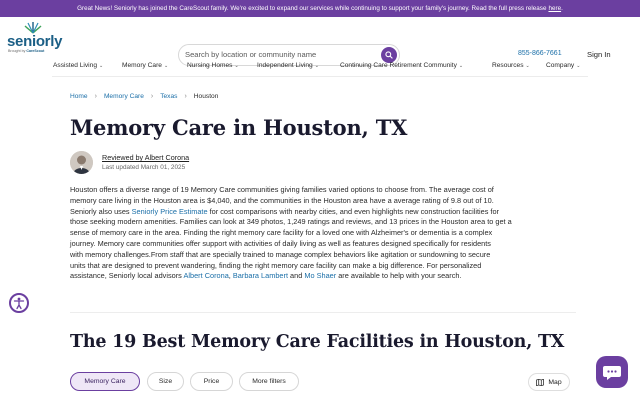  I want to click on breadcrumb: Home › Memory Care › Texas › Houston, so click(144, 96).